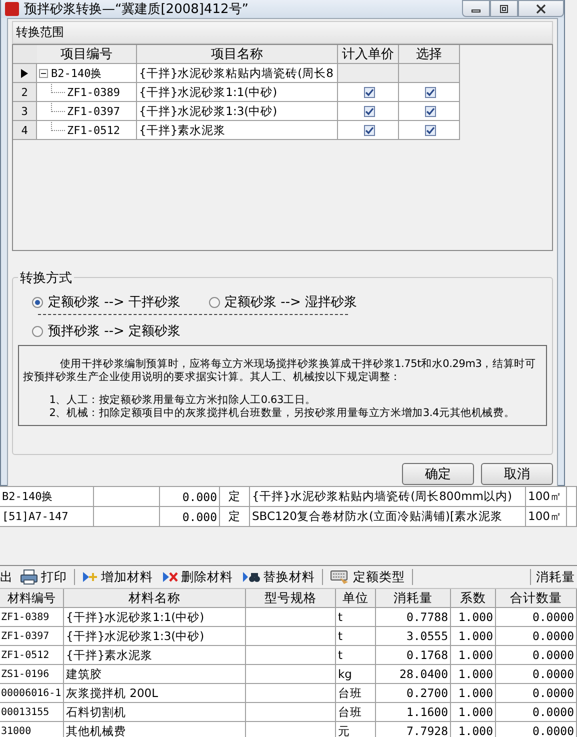 Image resolution: width=577 pixels, height=737 pixels. I want to click on toolbar-button: 增加材料, so click(117, 577).